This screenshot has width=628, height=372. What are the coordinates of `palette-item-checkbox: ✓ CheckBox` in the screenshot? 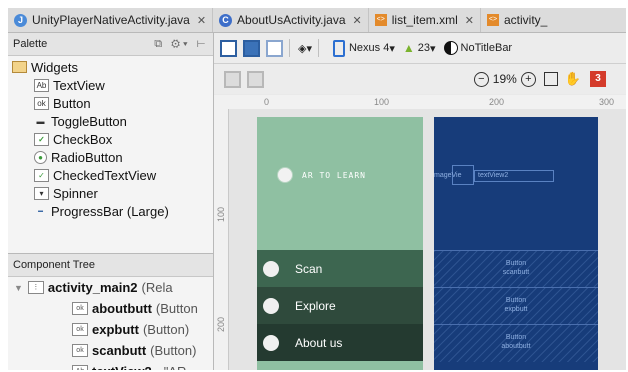 It's located at (112, 139).